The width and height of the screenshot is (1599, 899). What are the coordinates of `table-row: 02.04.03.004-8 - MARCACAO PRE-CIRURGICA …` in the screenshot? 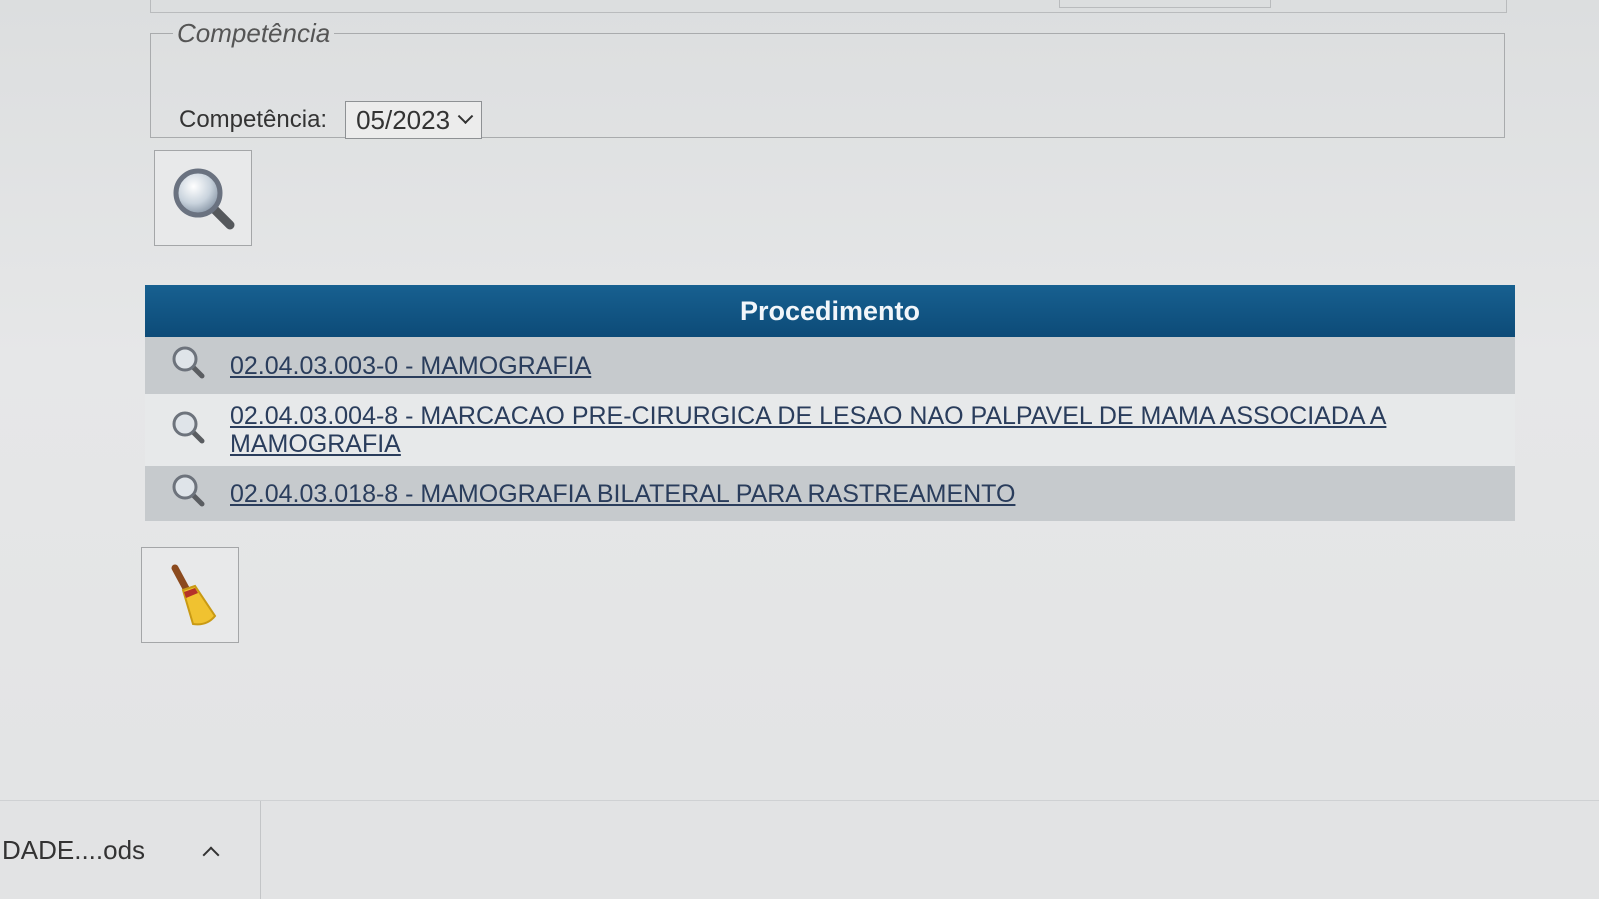 It's located at (830, 430).